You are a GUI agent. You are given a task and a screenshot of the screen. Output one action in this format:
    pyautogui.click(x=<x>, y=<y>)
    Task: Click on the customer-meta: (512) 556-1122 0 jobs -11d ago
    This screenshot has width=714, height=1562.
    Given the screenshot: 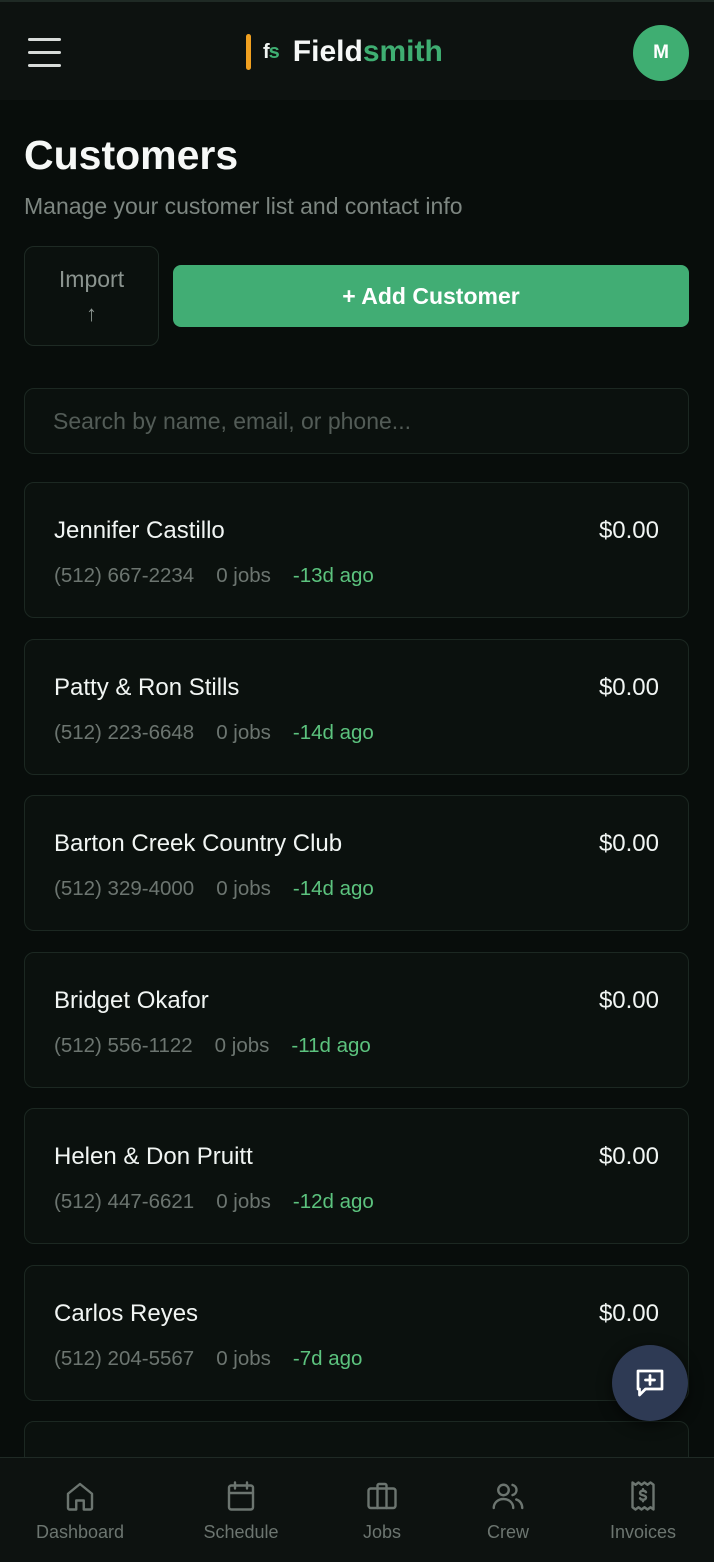 What is the action you would take?
    pyautogui.click(x=212, y=1046)
    